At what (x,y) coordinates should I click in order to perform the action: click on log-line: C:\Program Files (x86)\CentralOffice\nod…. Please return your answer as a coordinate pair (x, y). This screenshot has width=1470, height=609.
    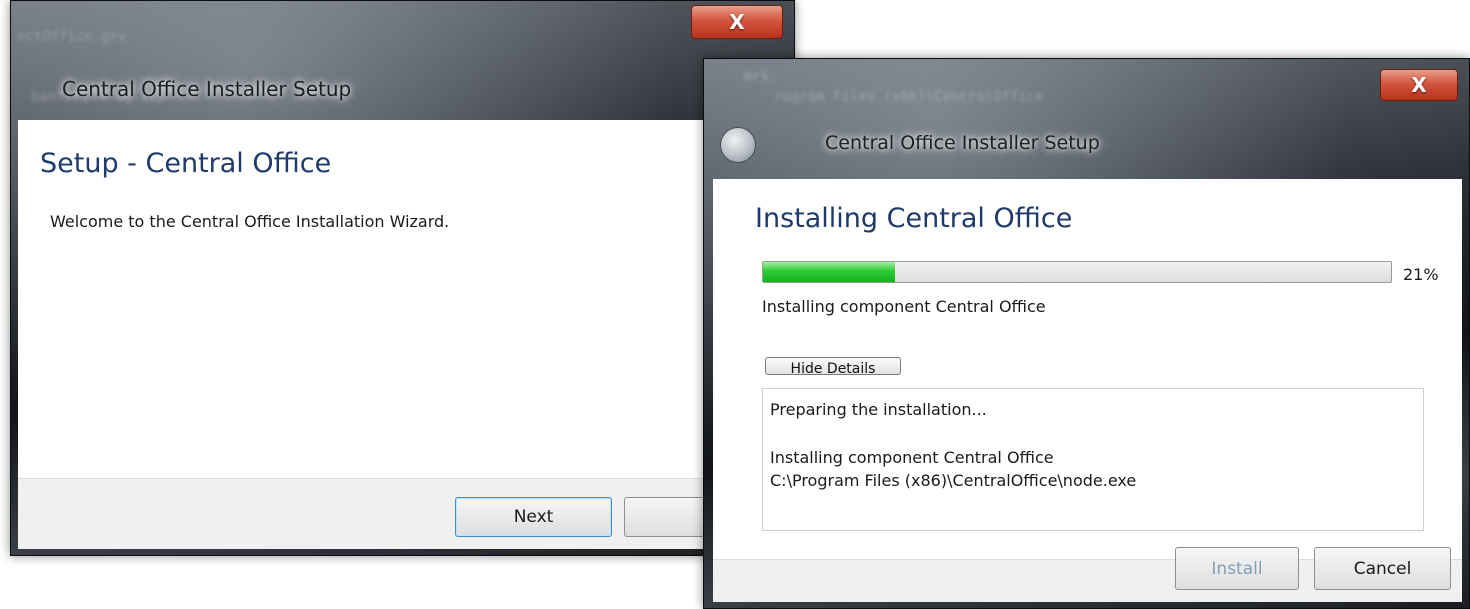
    Looking at the image, I should click on (953, 480).